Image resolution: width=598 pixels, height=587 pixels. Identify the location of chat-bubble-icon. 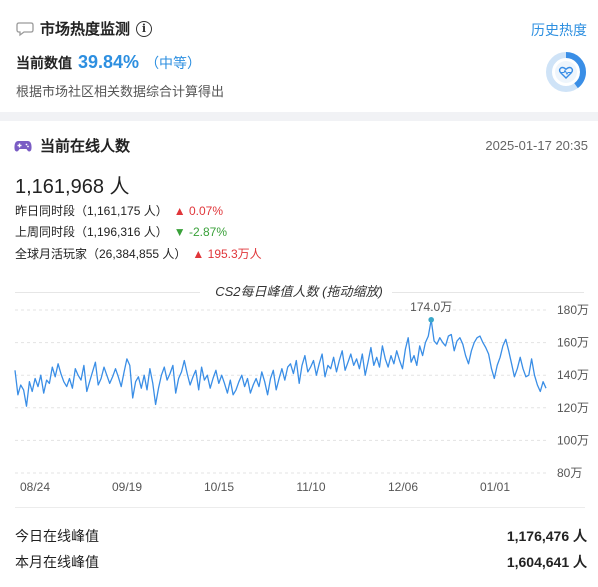
(25, 28).